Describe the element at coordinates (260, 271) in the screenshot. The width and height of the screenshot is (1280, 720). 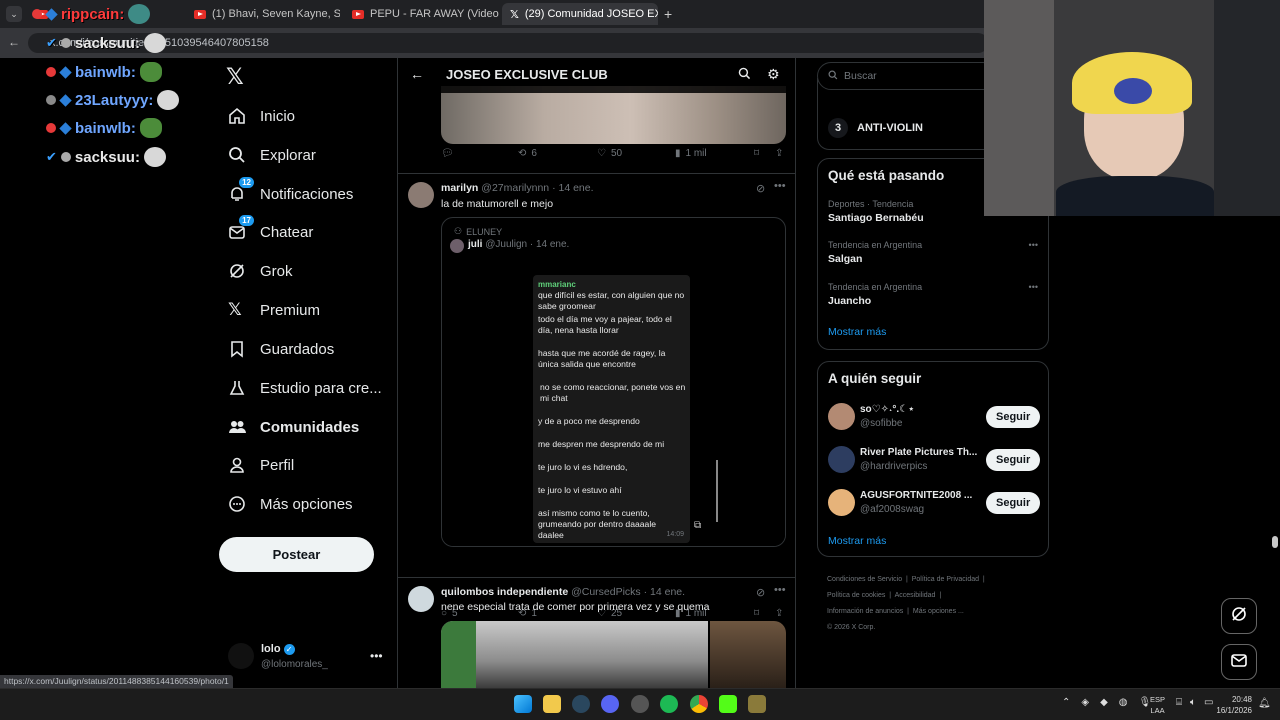
I see `nav-item-grok: Grok` at that location.